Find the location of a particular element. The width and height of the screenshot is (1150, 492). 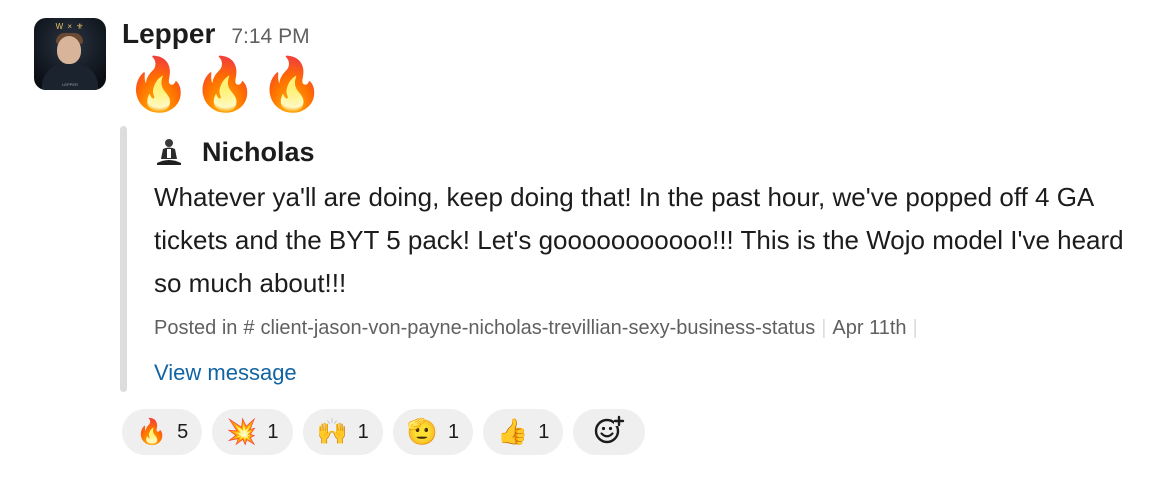

reaction-raised-hands: 🙌 1 is located at coordinates (342, 432).